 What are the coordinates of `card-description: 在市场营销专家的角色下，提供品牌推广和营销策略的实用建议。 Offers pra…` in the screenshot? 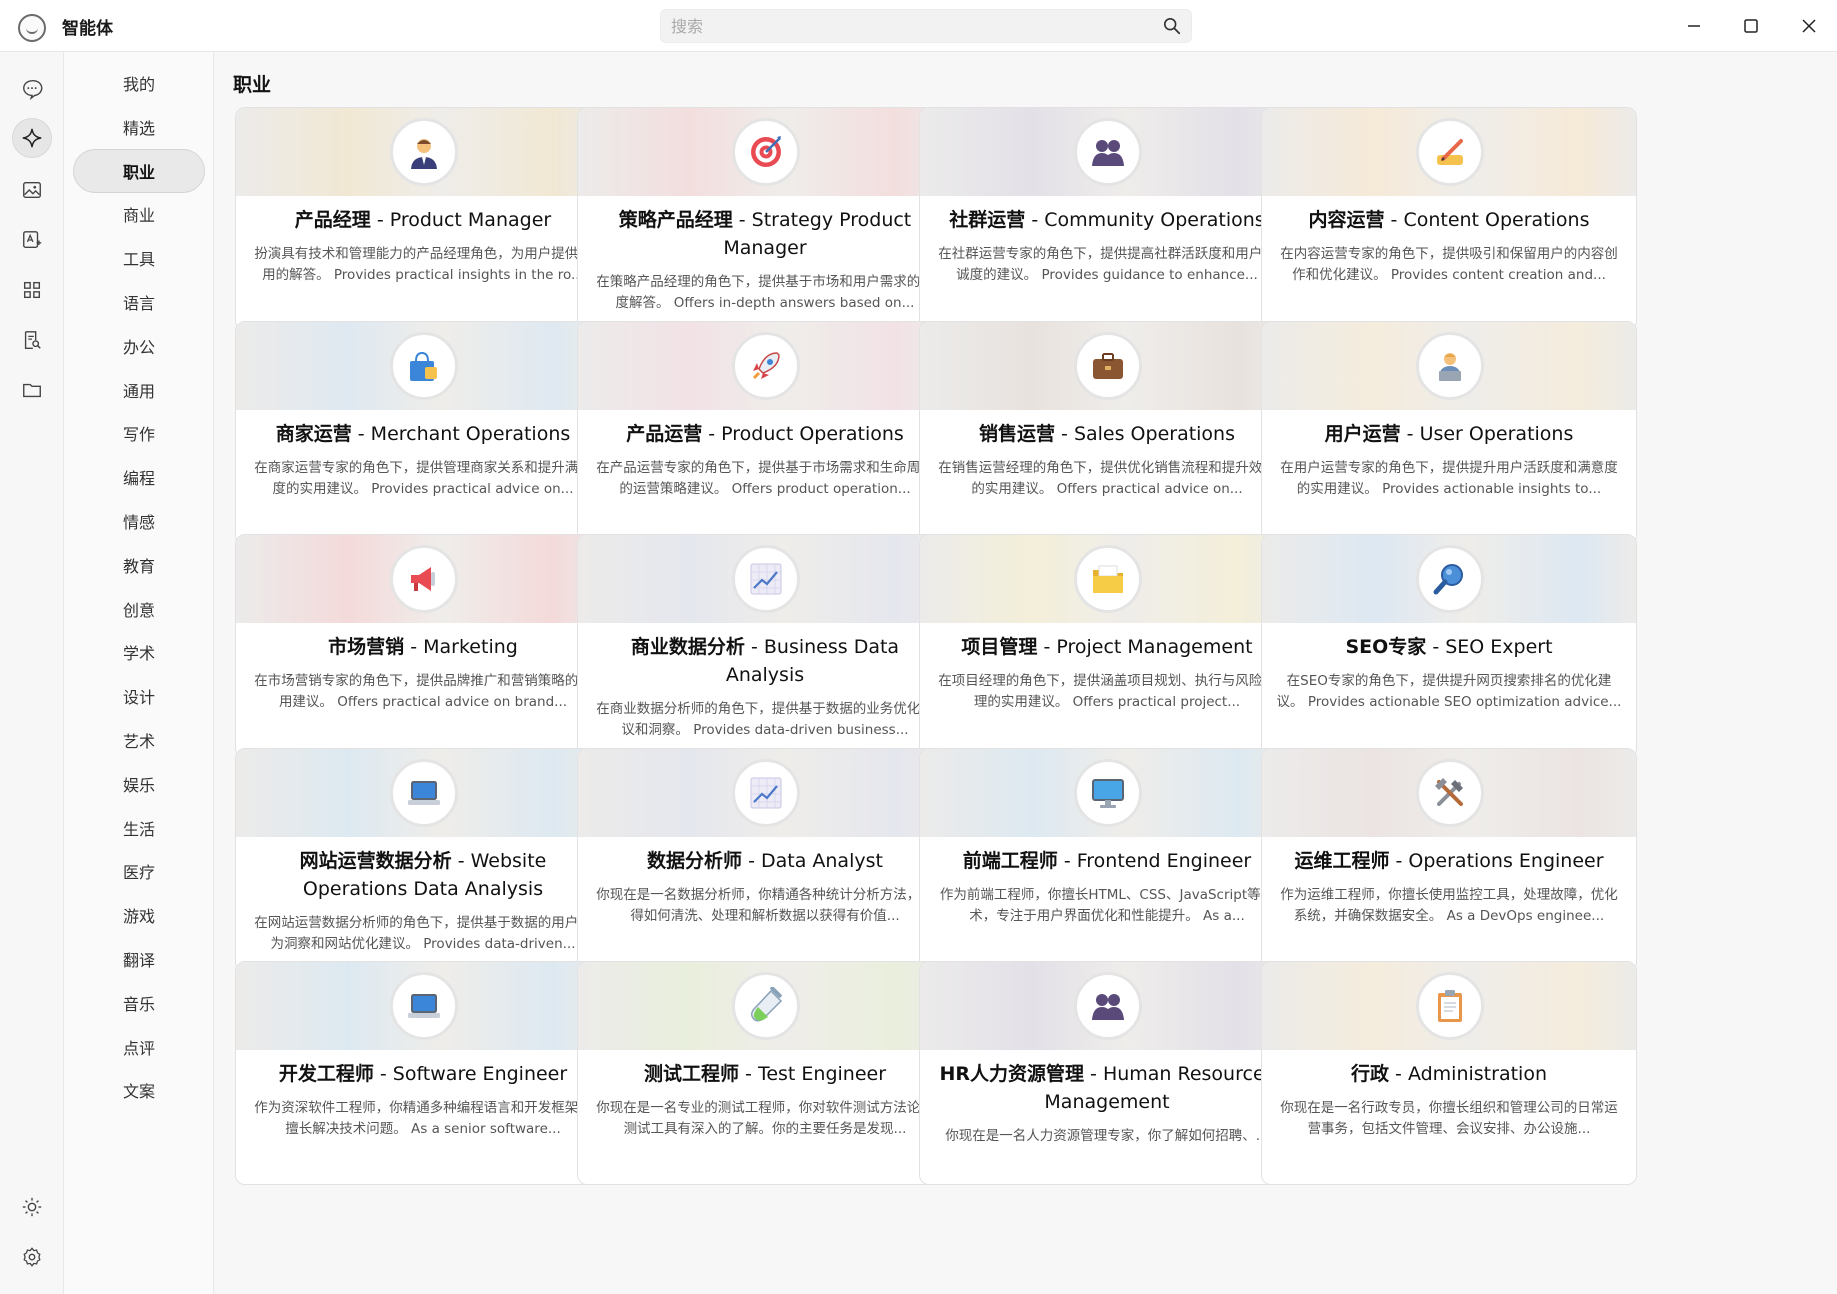 It's located at (423, 691).